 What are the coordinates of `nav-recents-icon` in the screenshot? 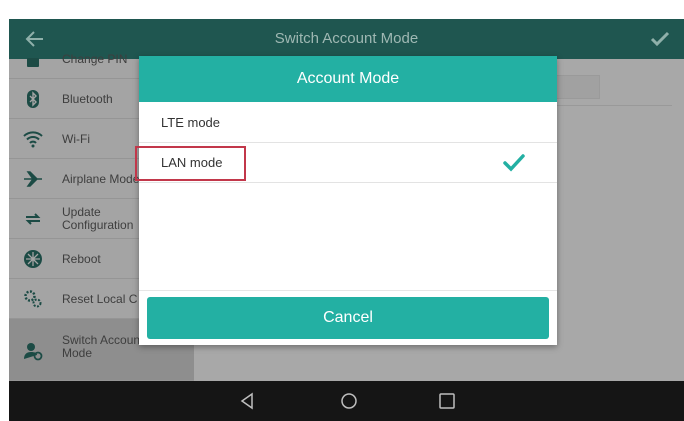 It's located at (447, 401).